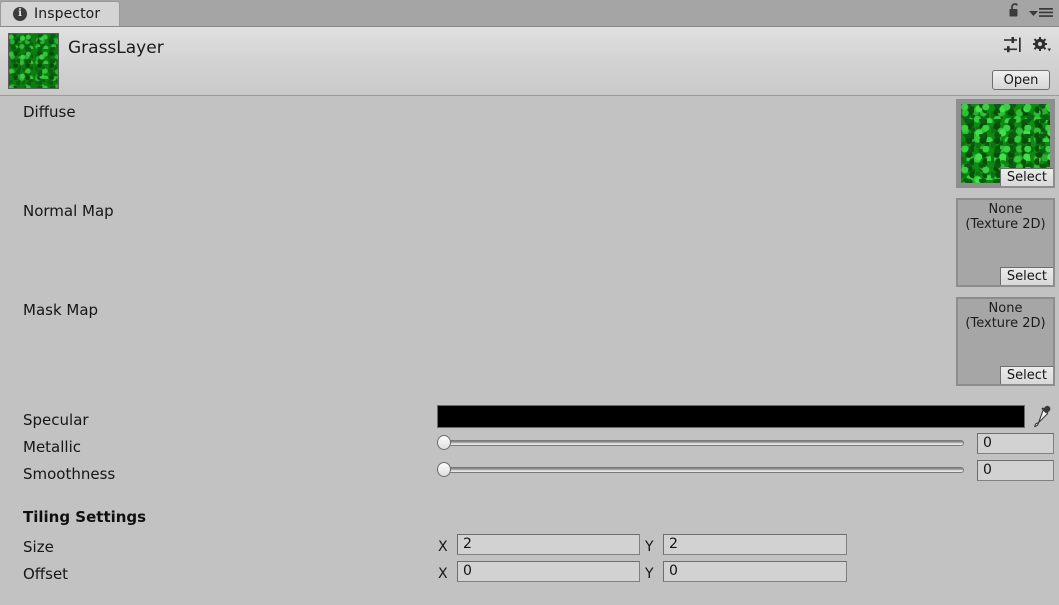 Image resolution: width=1059 pixels, height=605 pixels. Describe the element at coordinates (444, 442) in the screenshot. I see `metallic-slider-thumb` at that location.